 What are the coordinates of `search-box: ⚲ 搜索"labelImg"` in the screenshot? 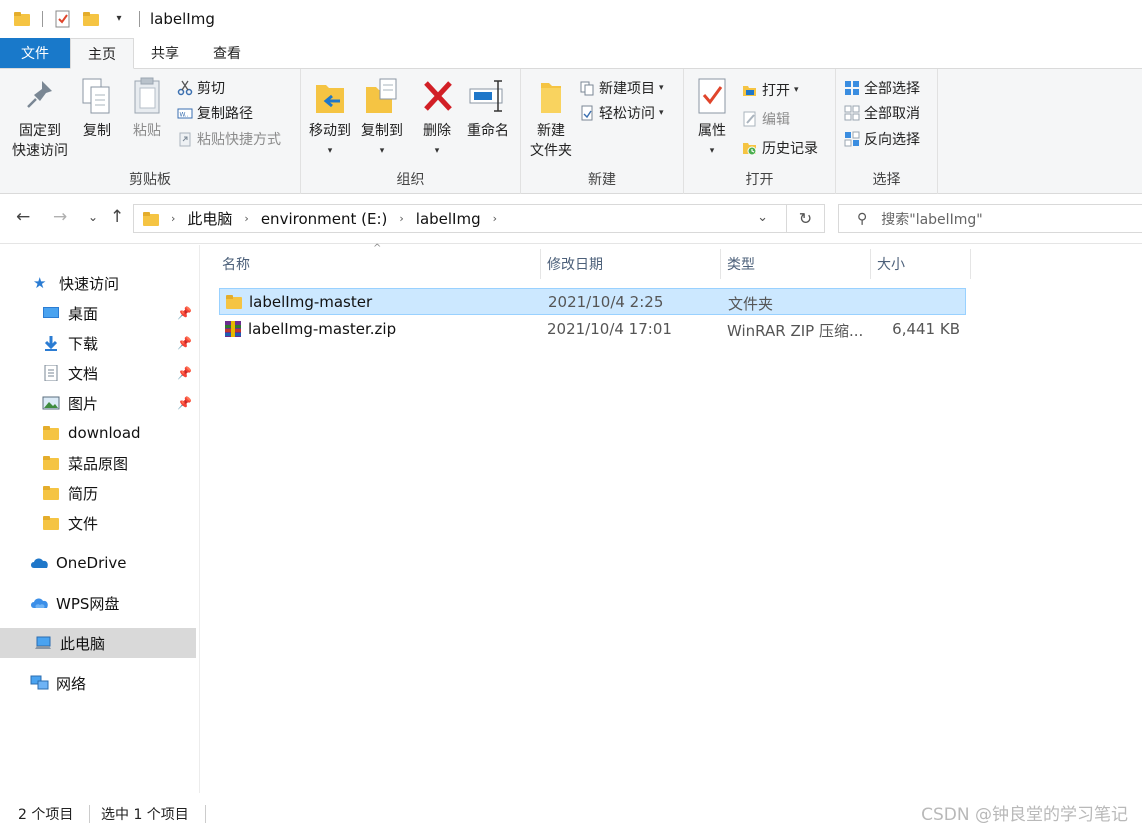 It's located at (990, 218).